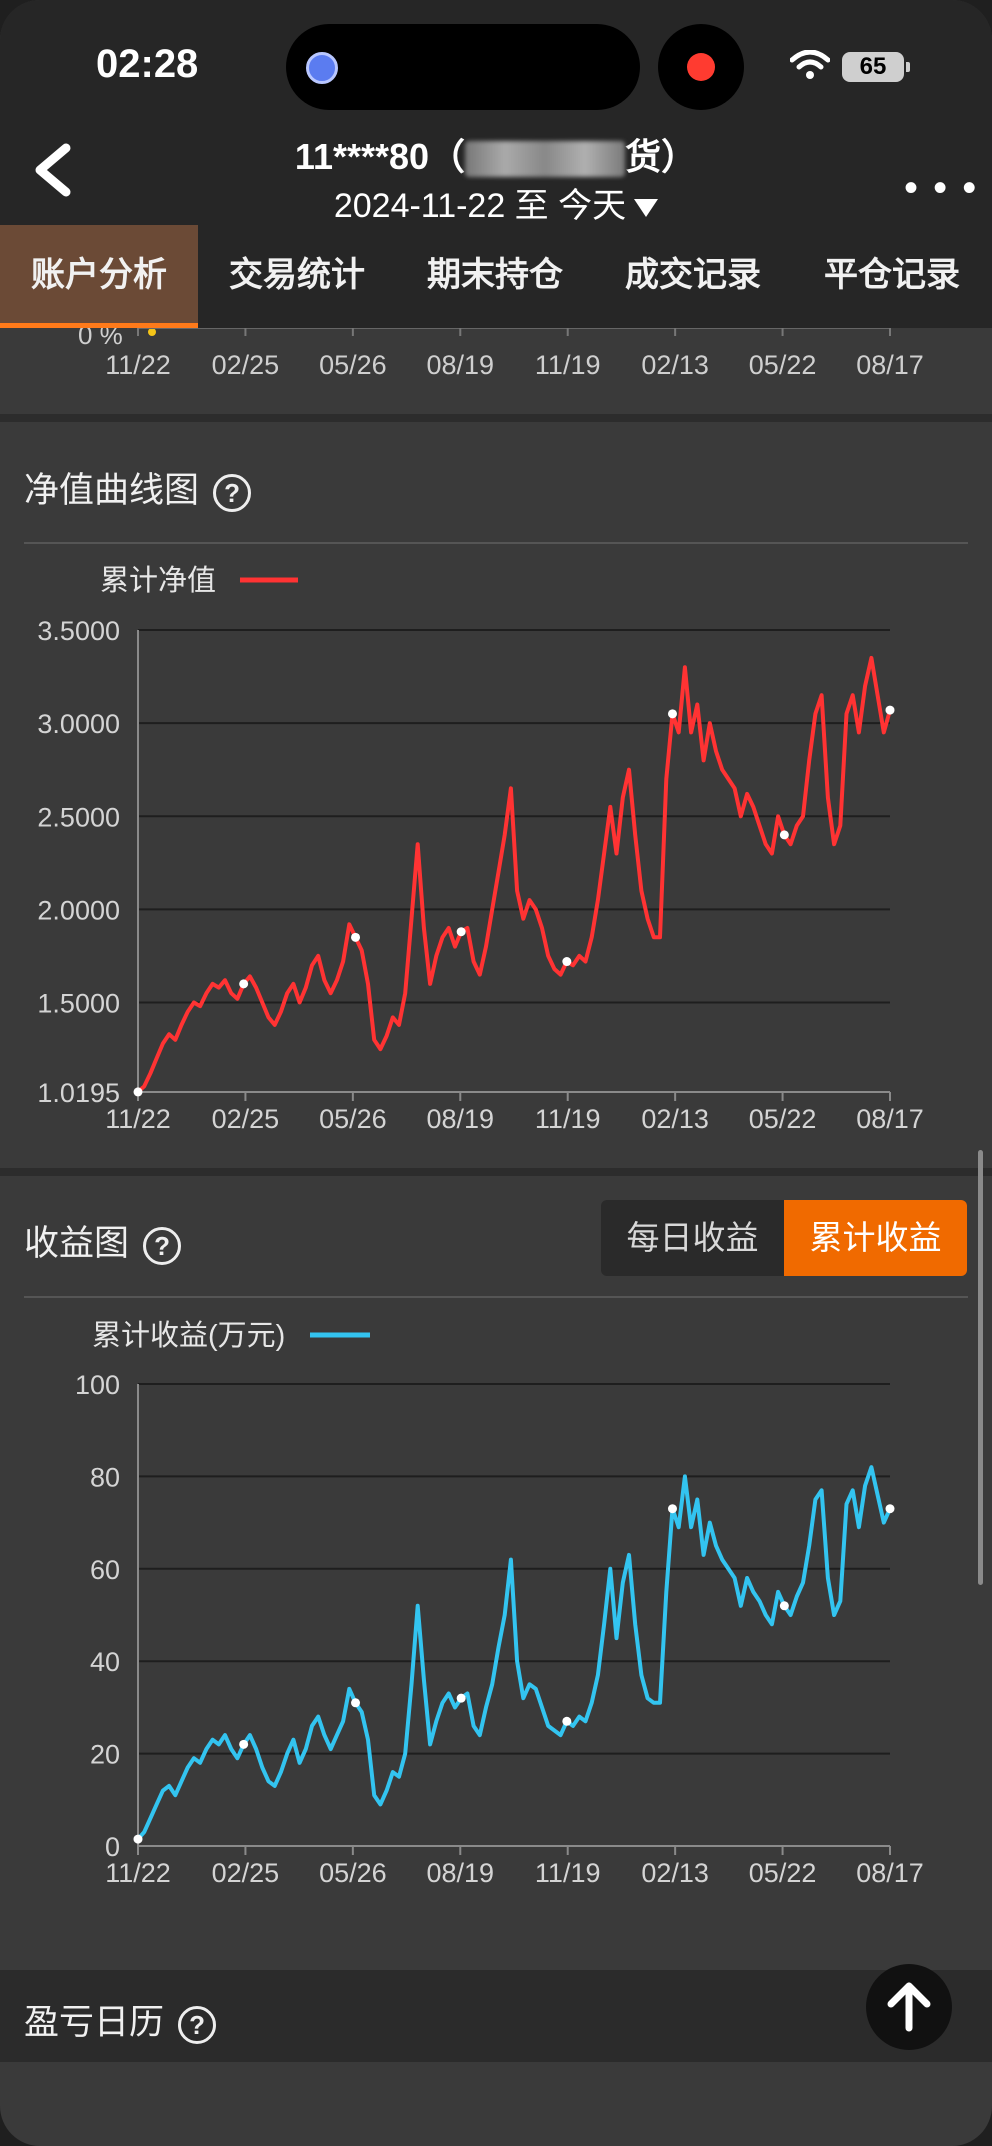  I want to click on screen-recording-indicator, so click(701, 67).